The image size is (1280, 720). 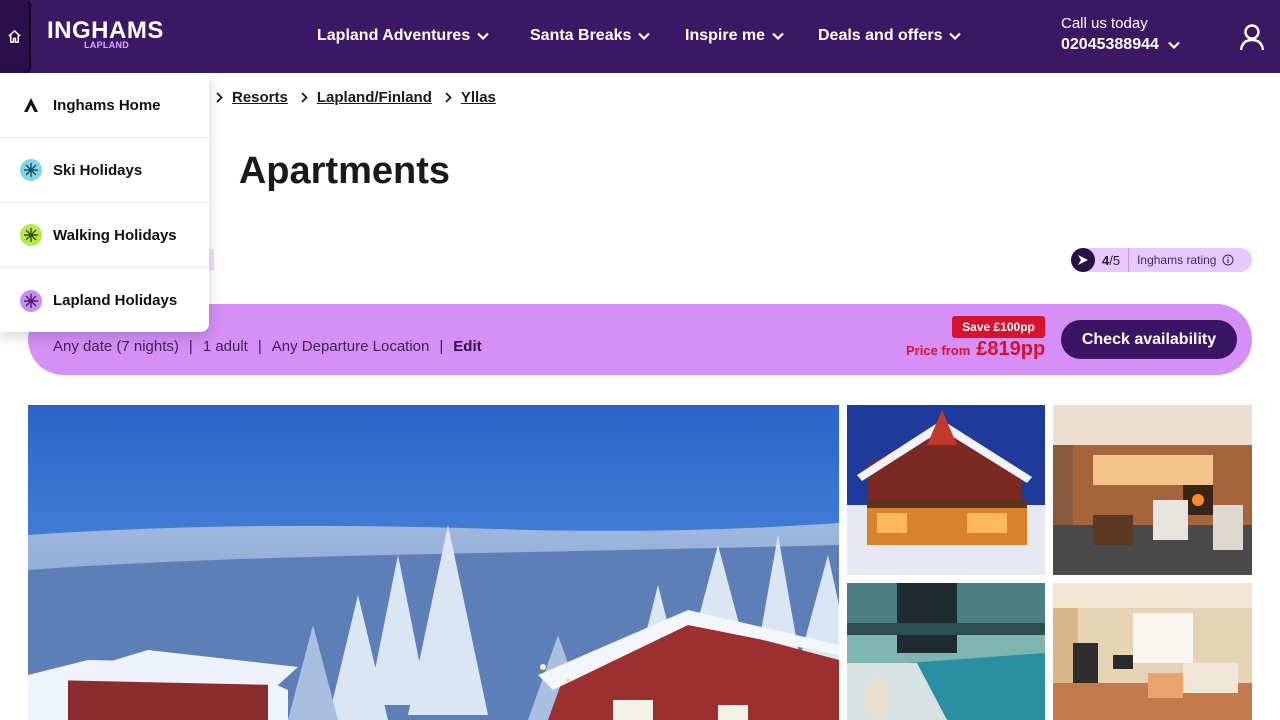 What do you see at coordinates (880, 35) in the screenshot?
I see `nav-label: Deals and offers` at bounding box center [880, 35].